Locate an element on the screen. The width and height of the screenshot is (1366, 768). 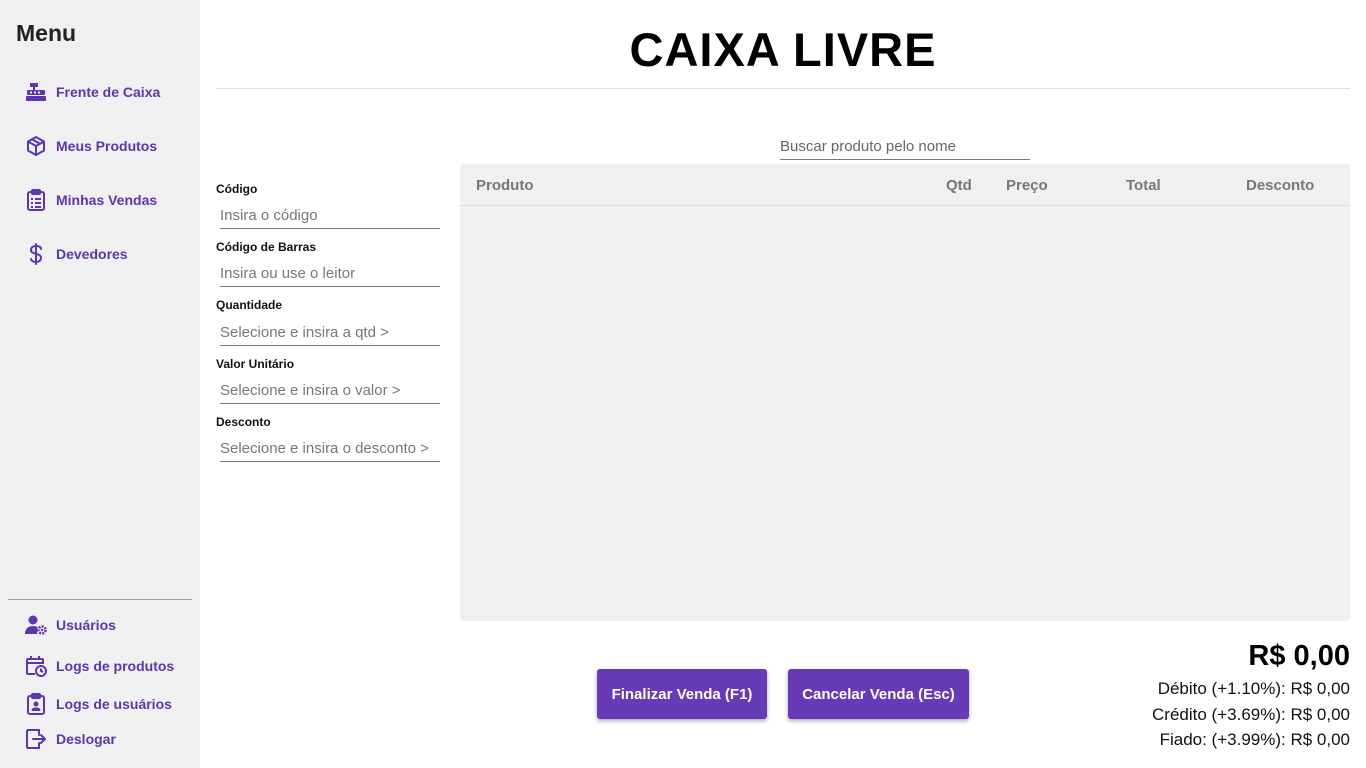
quantidade-label: Quantidade is located at coordinates (249, 305).